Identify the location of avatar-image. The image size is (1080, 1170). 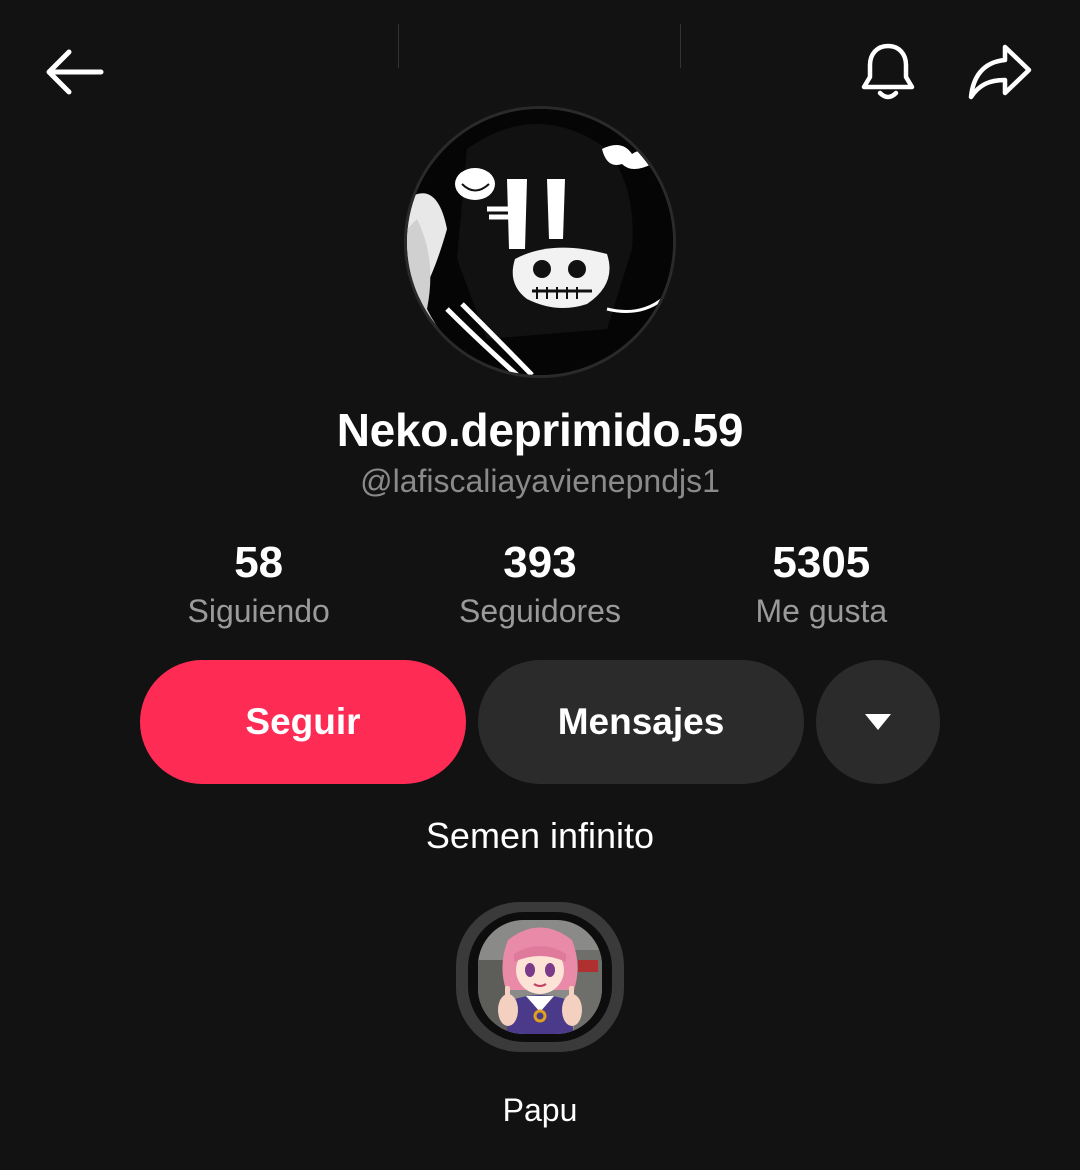
(540, 242).